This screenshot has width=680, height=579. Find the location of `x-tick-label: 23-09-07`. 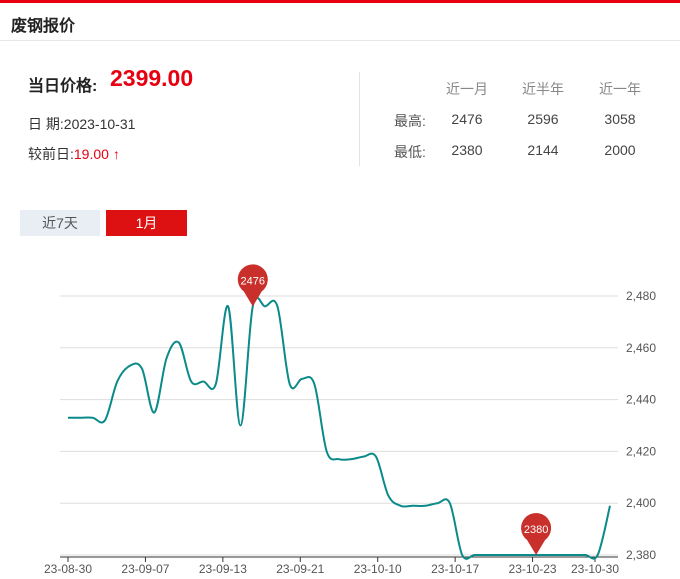

x-tick-label: 23-09-07 is located at coordinates (145, 569).